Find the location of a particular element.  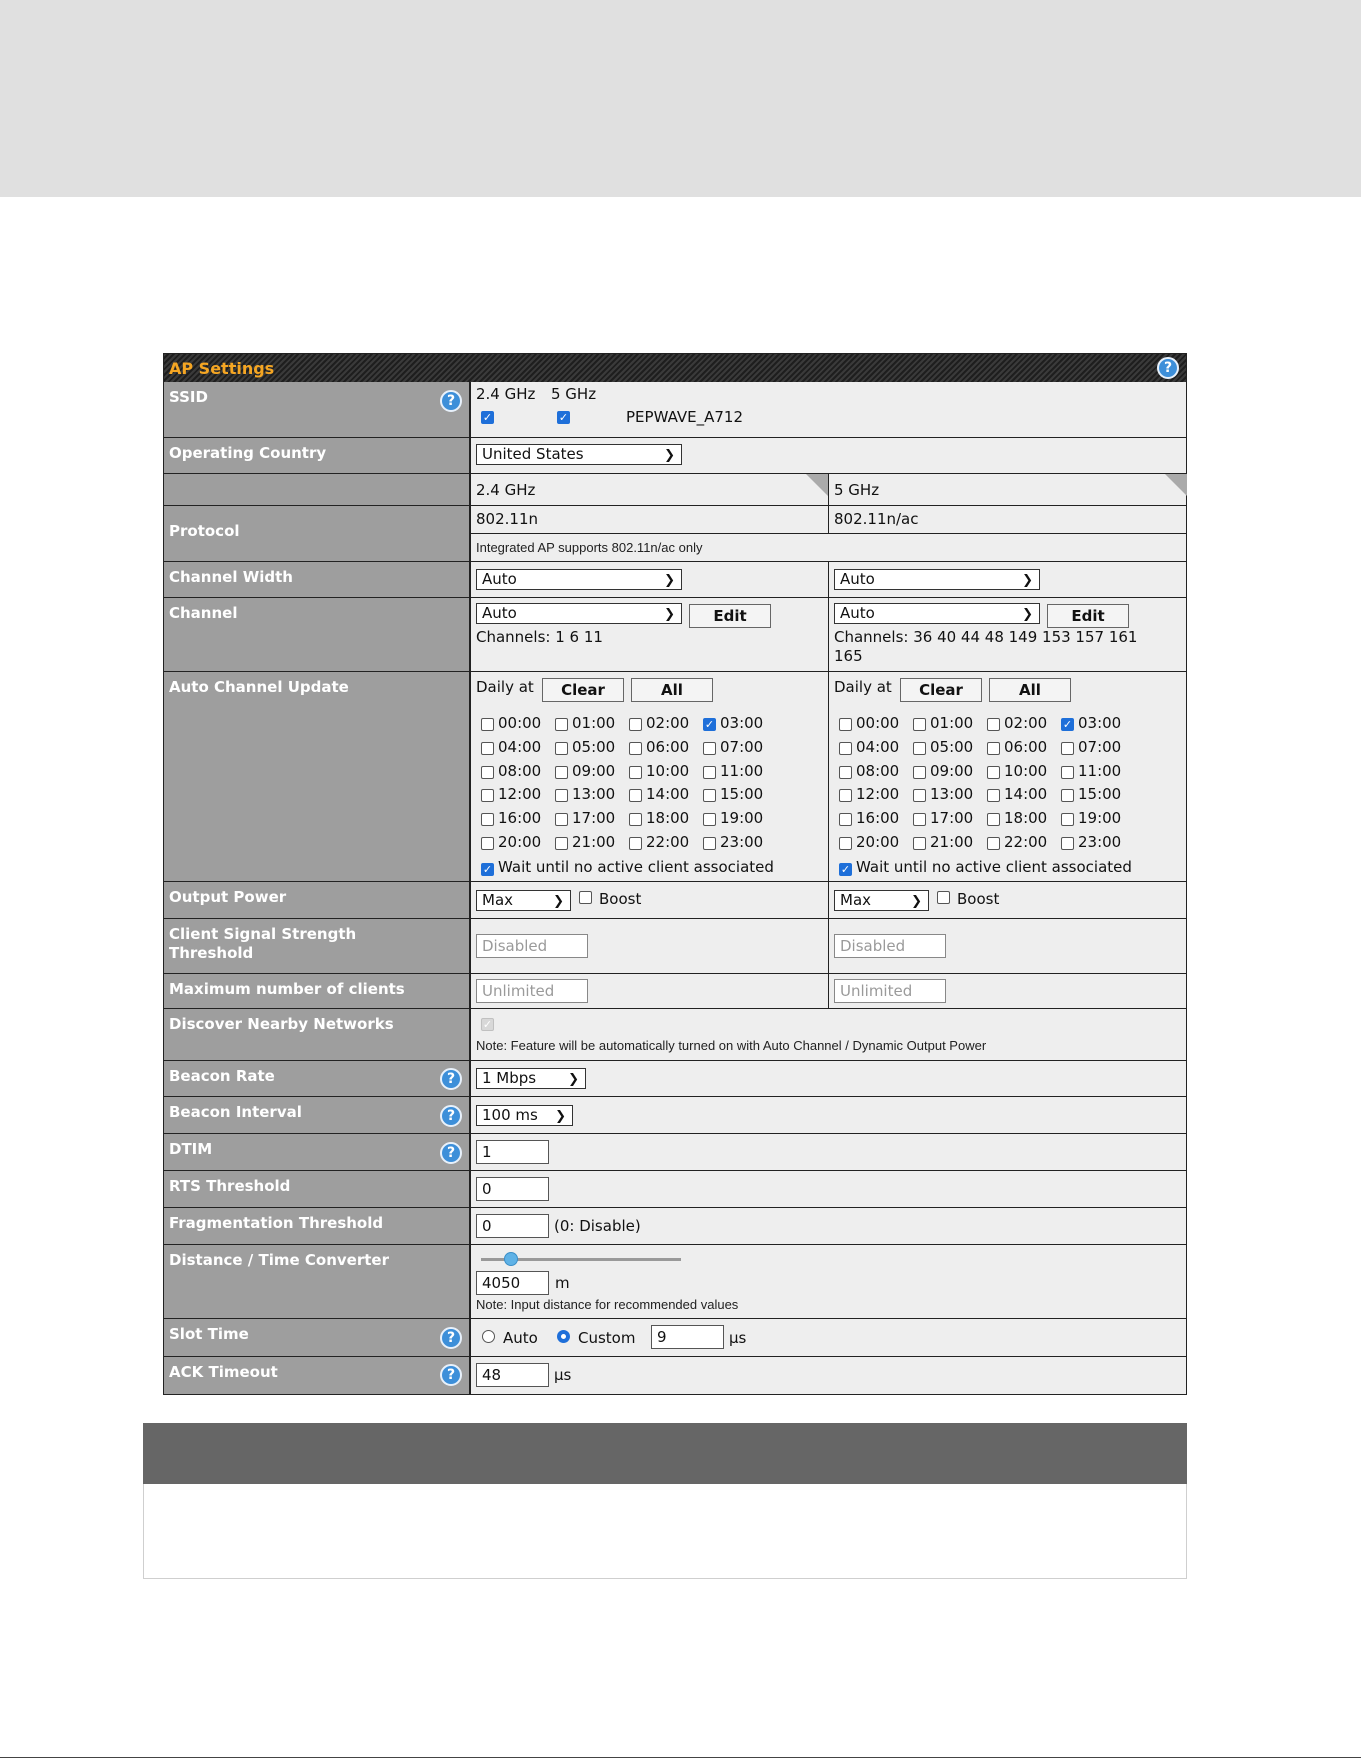

output-power-24-select: Max ❯ is located at coordinates (523, 900).